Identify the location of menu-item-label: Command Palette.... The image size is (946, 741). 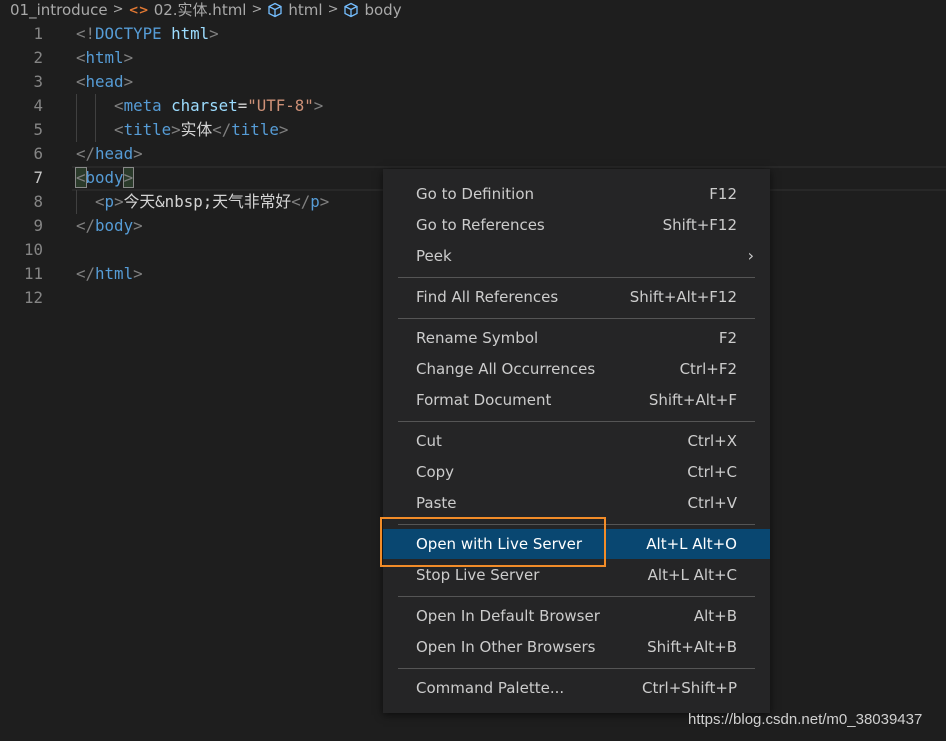
(490, 688).